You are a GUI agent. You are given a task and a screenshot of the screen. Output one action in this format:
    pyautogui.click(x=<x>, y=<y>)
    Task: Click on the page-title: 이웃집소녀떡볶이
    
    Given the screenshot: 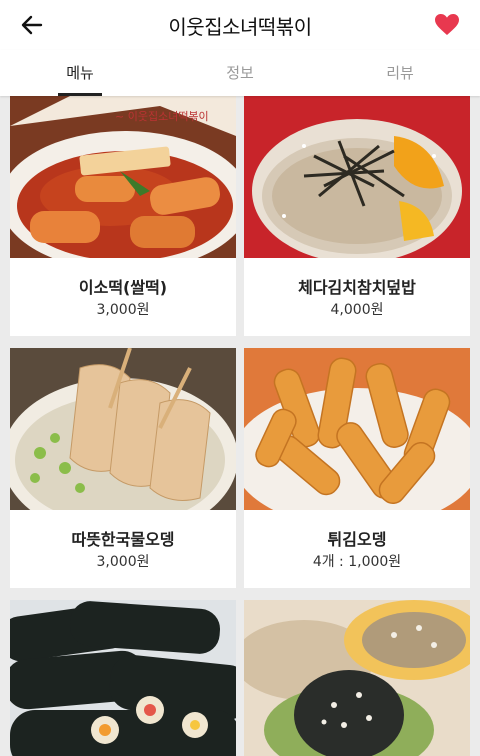 What is the action you would take?
    pyautogui.click(x=240, y=27)
    